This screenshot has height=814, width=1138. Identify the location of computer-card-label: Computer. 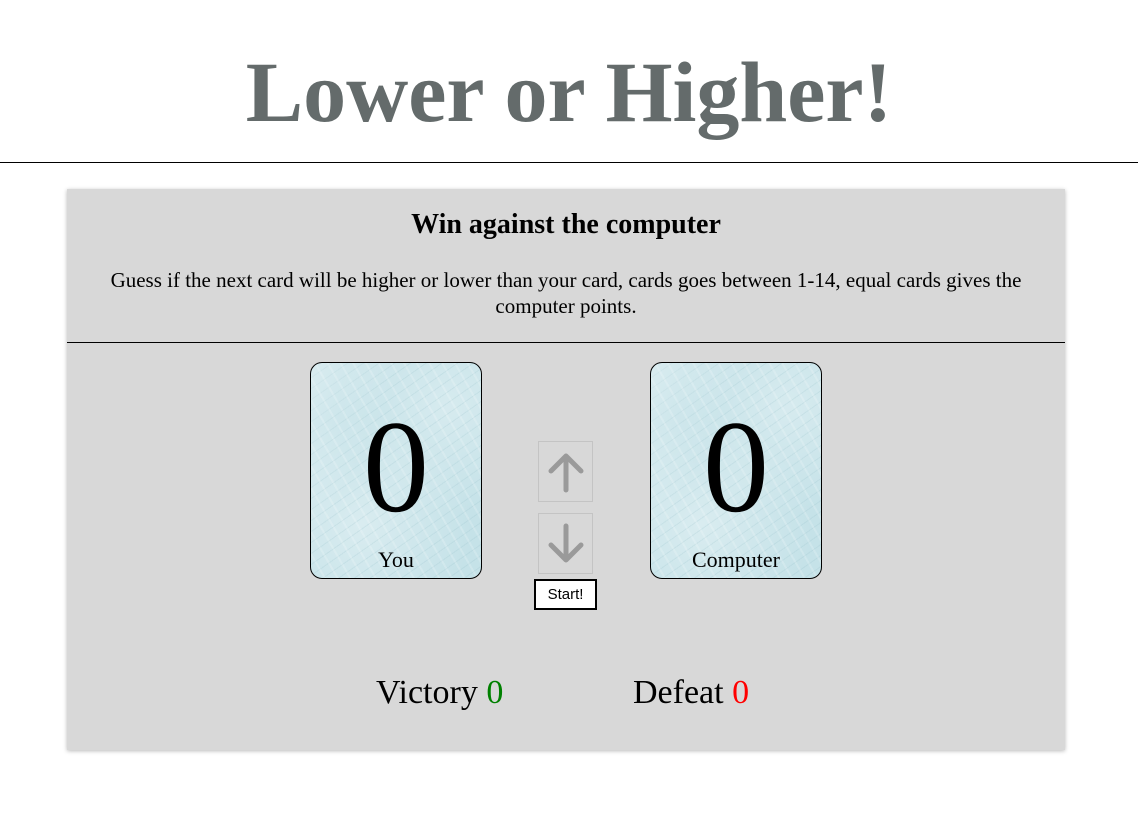
(736, 559).